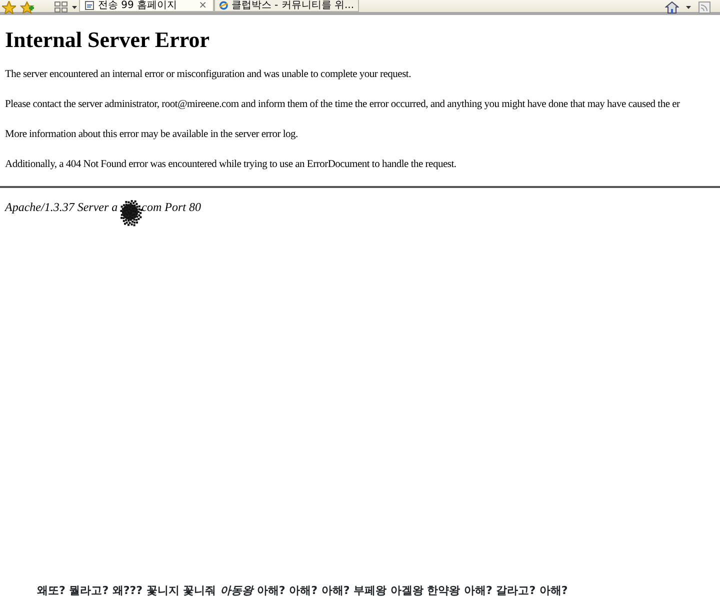 This screenshot has height=597, width=720. Describe the element at coordinates (151, 135) in the screenshot. I see `error-message: More information about this error may be available in the server error log.` at that location.